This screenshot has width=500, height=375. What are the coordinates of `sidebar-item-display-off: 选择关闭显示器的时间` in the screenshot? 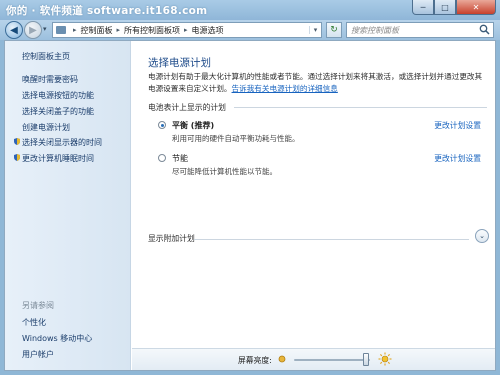 It's located at (62, 142).